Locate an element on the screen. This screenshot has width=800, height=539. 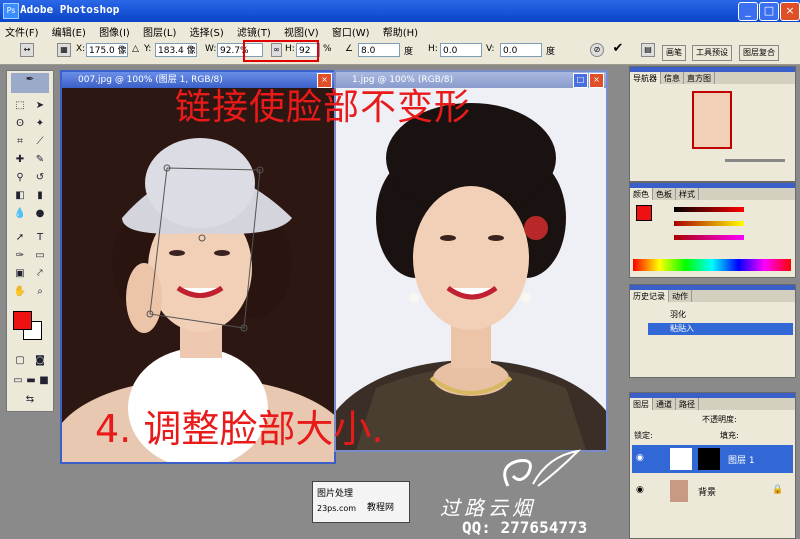
menu-edit: 编辑(E) is located at coordinates (69, 30).